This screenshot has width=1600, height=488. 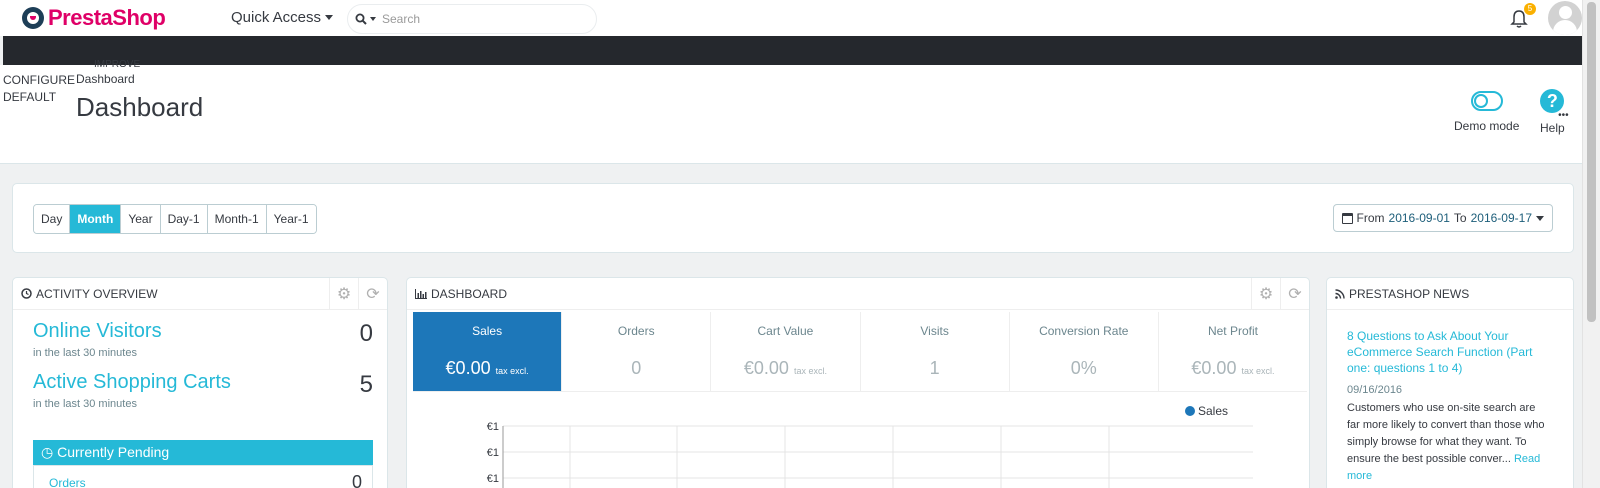 What do you see at coordinates (870, 446) in the screenshot?
I see `sales-chart: Sales €1 €1 €1` at bounding box center [870, 446].